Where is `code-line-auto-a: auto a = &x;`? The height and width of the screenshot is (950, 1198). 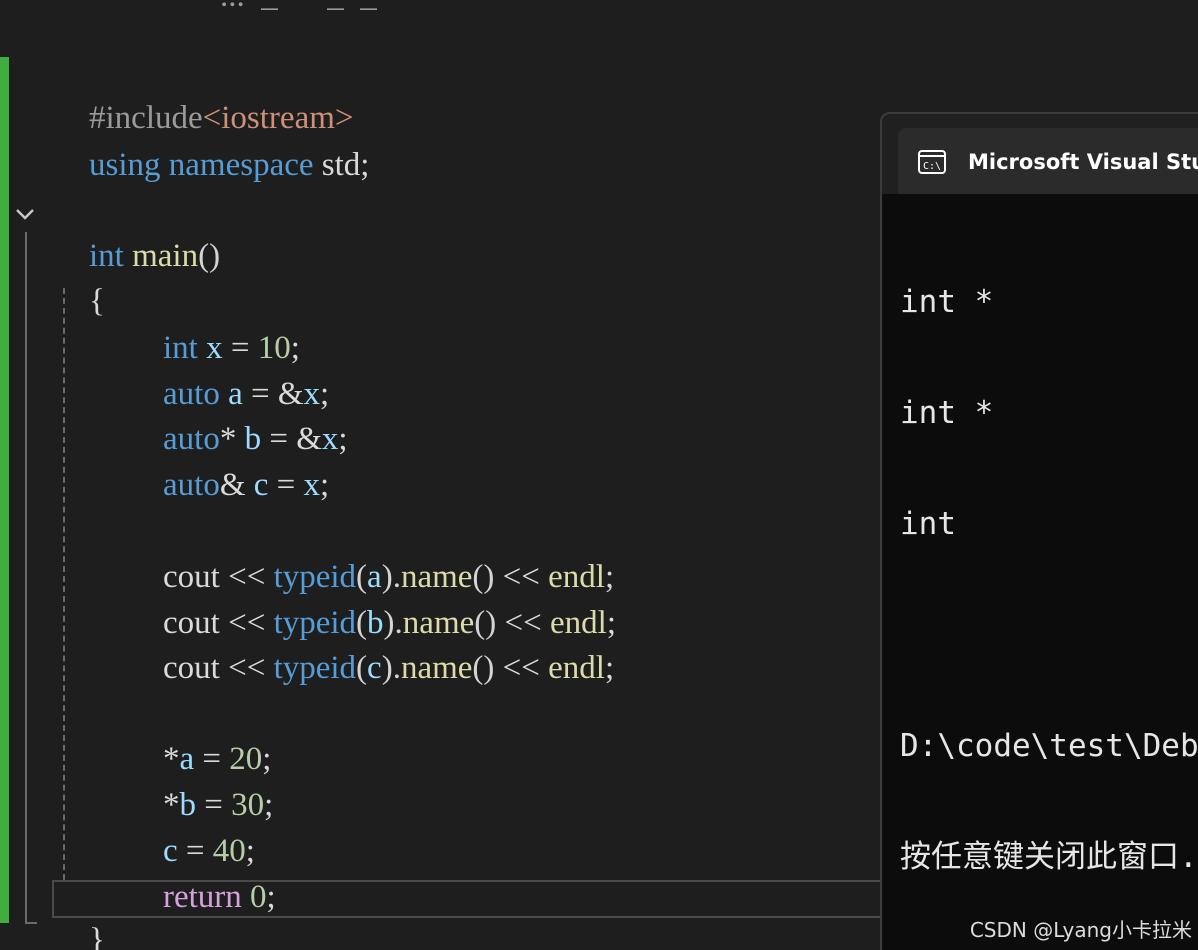 code-line-auto-a: auto a = &x; is located at coordinates (229, 373).